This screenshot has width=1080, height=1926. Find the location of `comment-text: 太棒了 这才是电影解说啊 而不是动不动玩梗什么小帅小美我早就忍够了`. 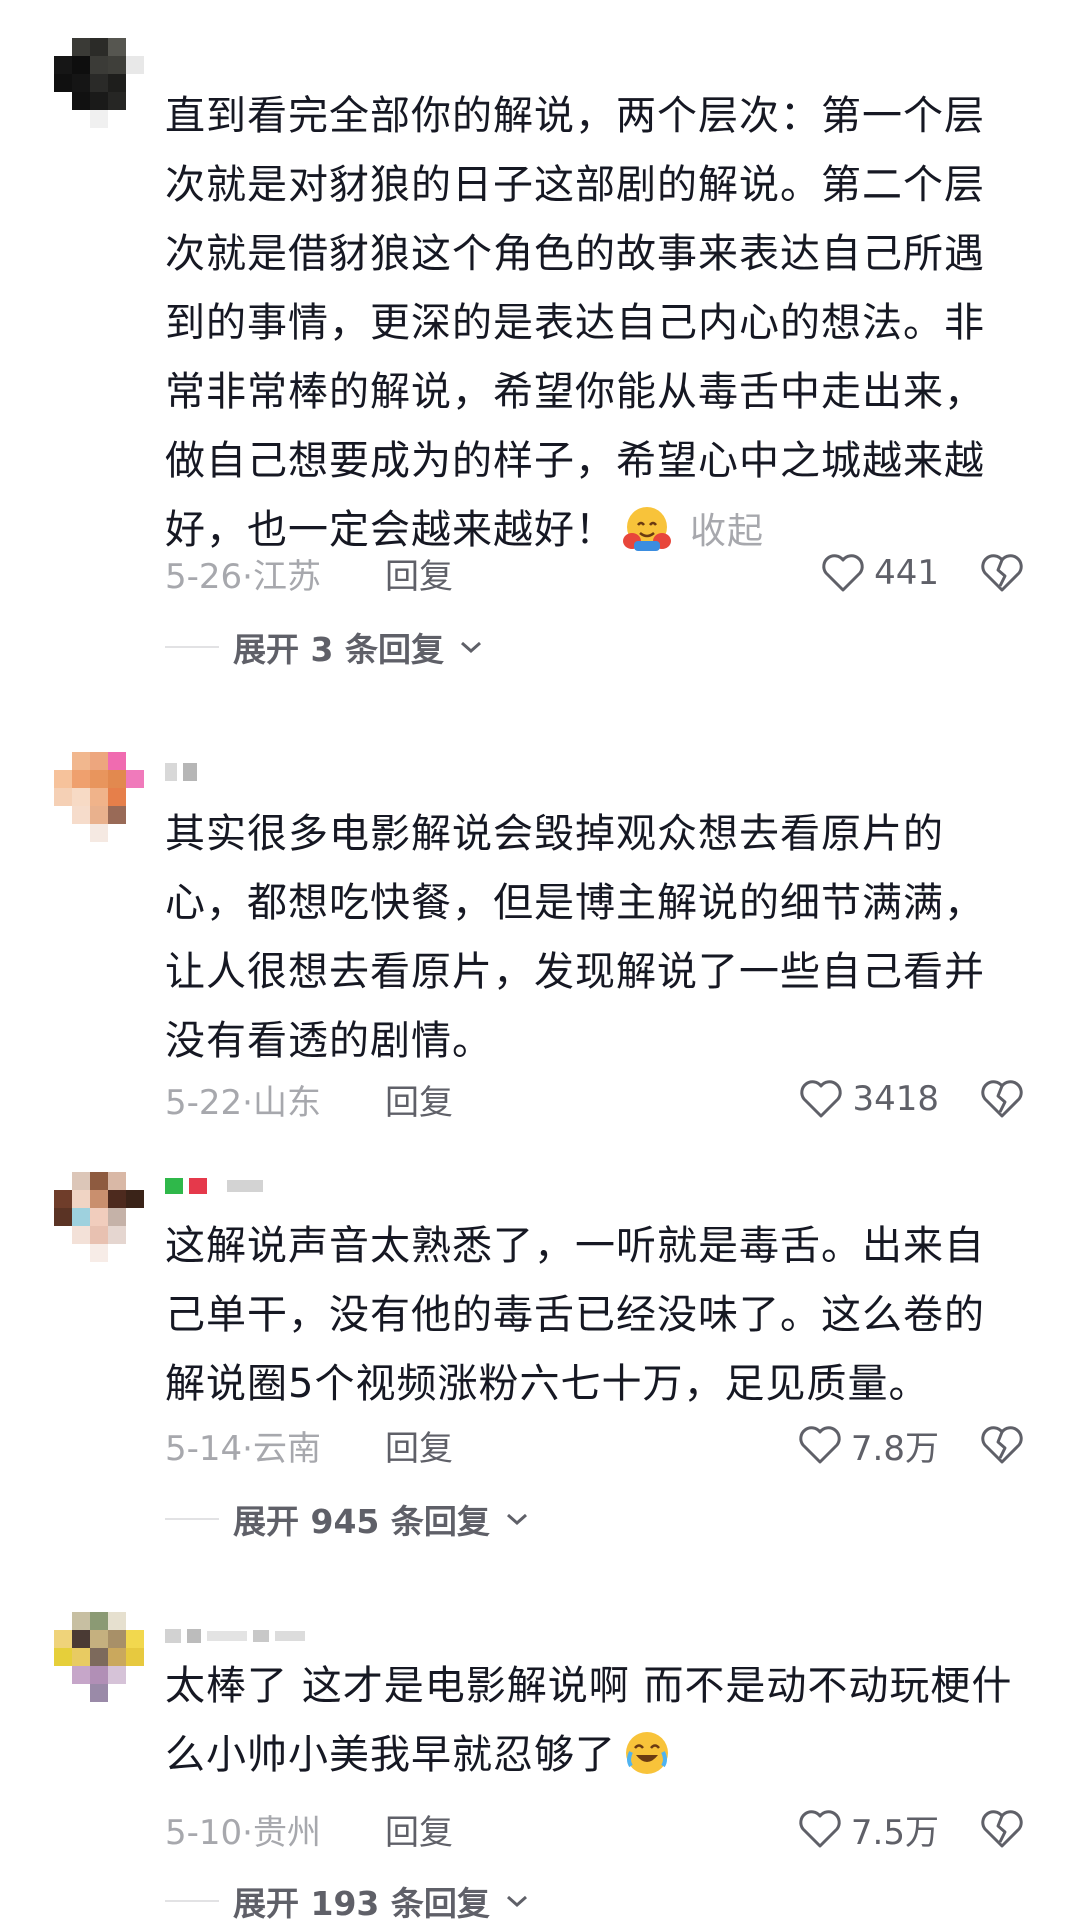

comment-text: 太棒了 这才是电影解说啊 而不是动不动玩梗什么小帅小美我早就忍够了 is located at coordinates (595, 1722).